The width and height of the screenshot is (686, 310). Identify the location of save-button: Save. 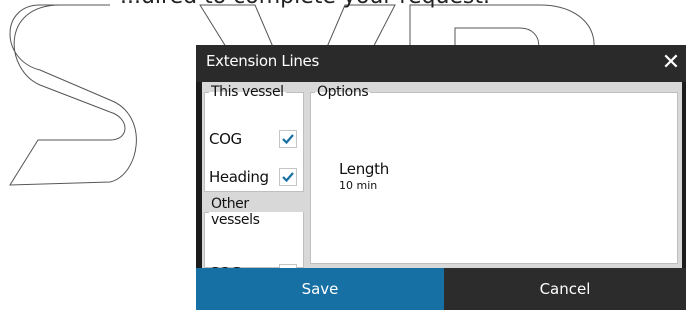
(320, 289).